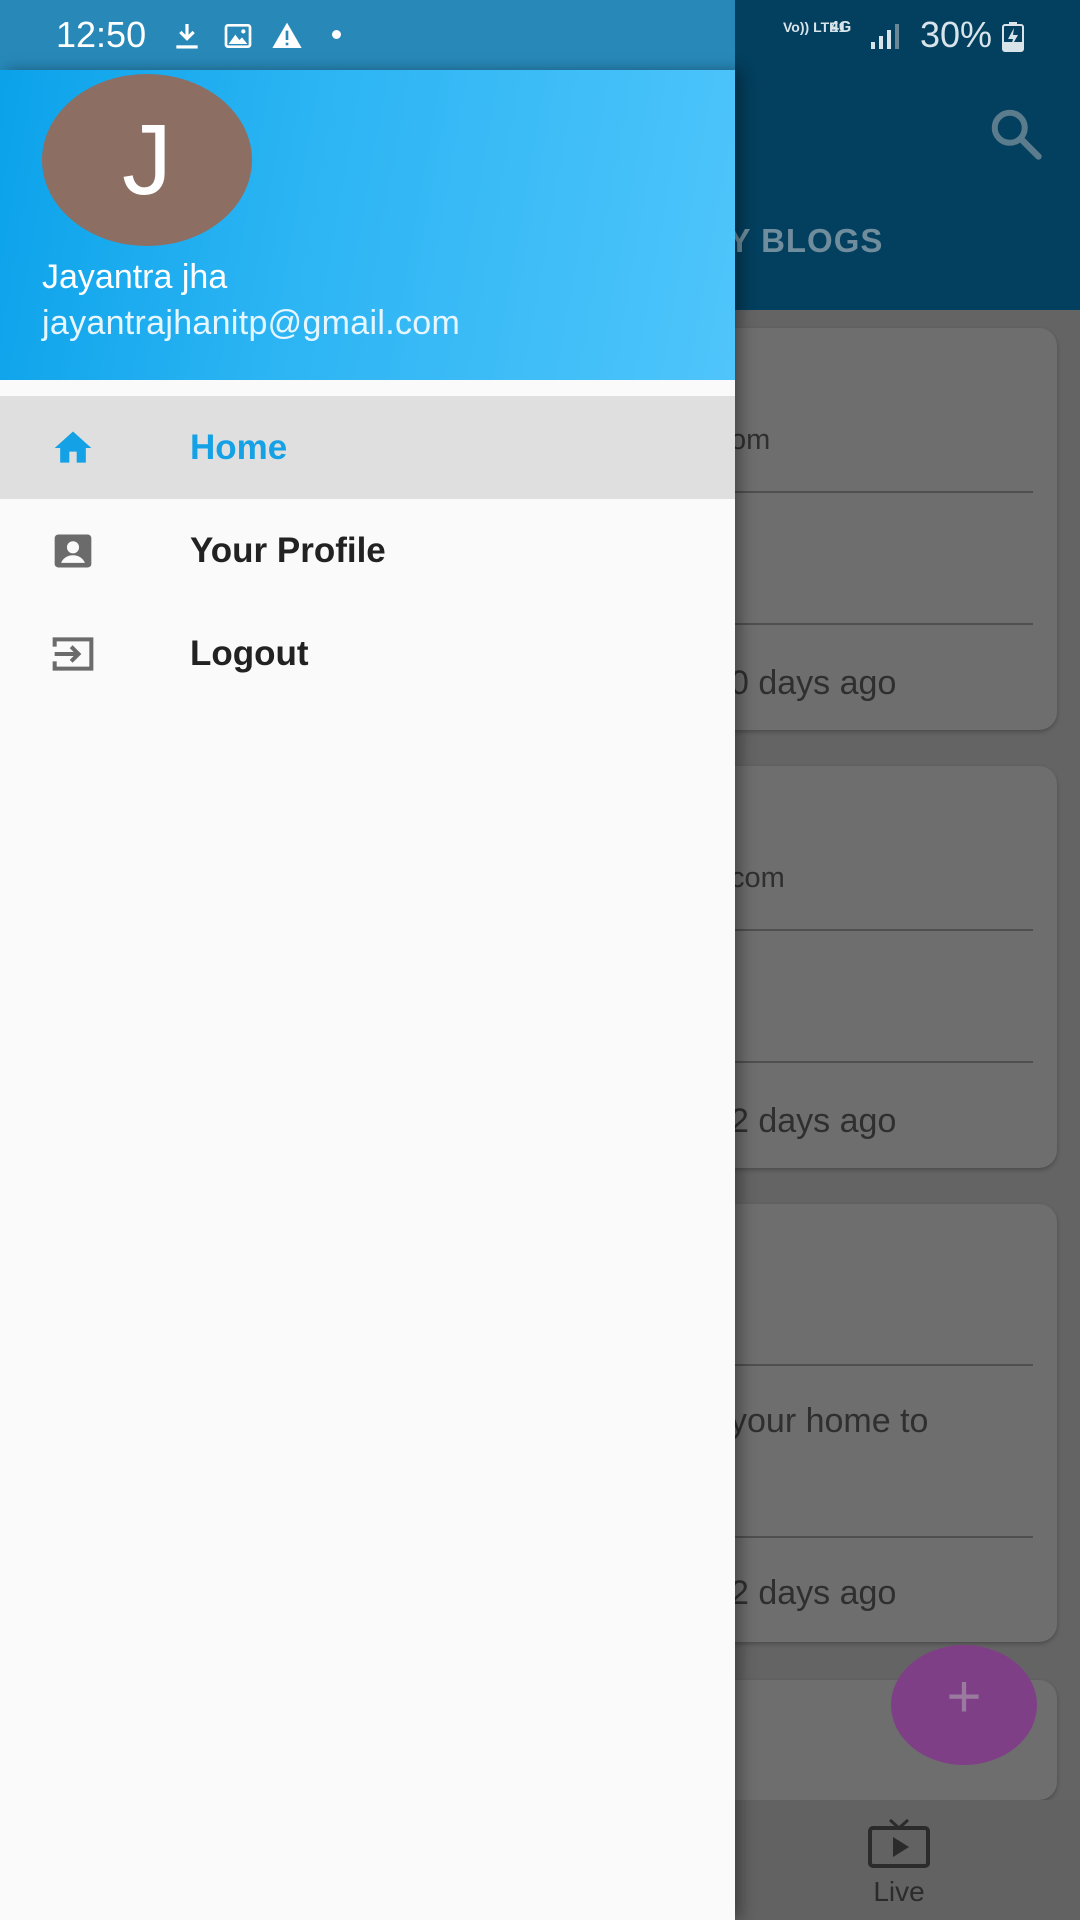 Image resolution: width=1080 pixels, height=1920 pixels. I want to click on card-text: om, so click(750, 440).